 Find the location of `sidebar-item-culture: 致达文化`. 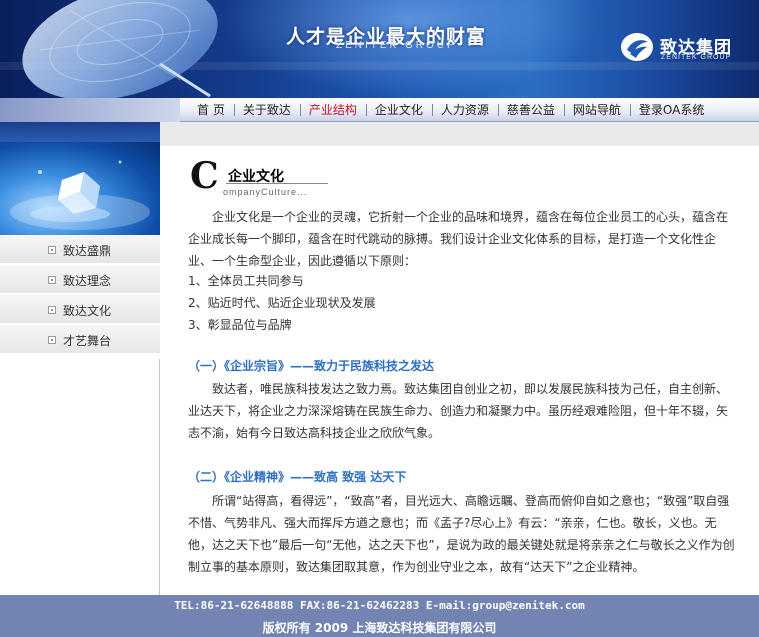

sidebar-item-culture: 致达文化 is located at coordinates (80, 310).